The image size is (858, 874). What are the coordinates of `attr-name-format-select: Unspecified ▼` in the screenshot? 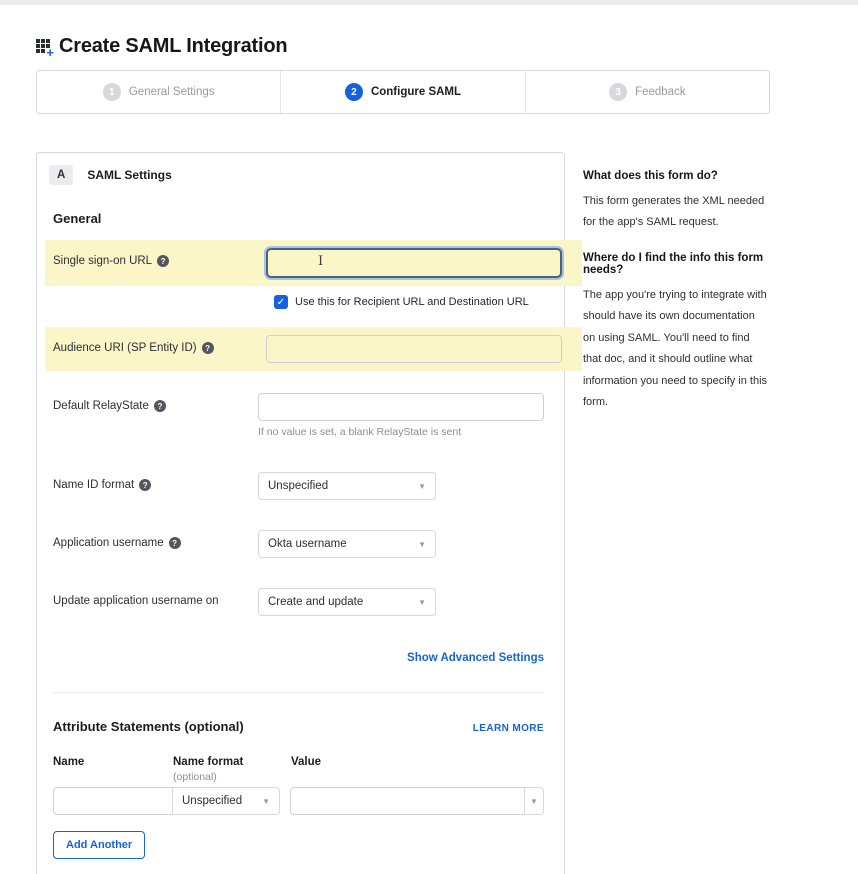 It's located at (226, 801).